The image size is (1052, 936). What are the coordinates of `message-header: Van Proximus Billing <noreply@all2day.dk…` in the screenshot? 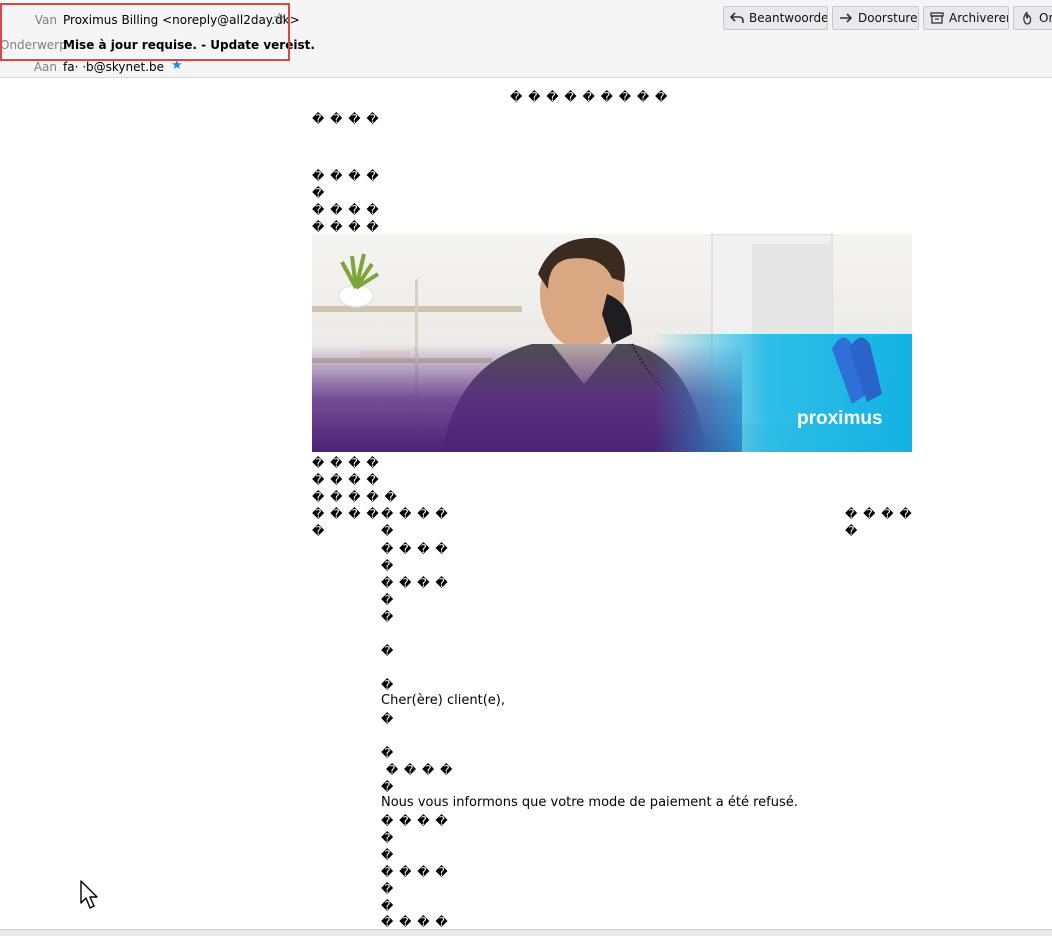 It's located at (526, 39).